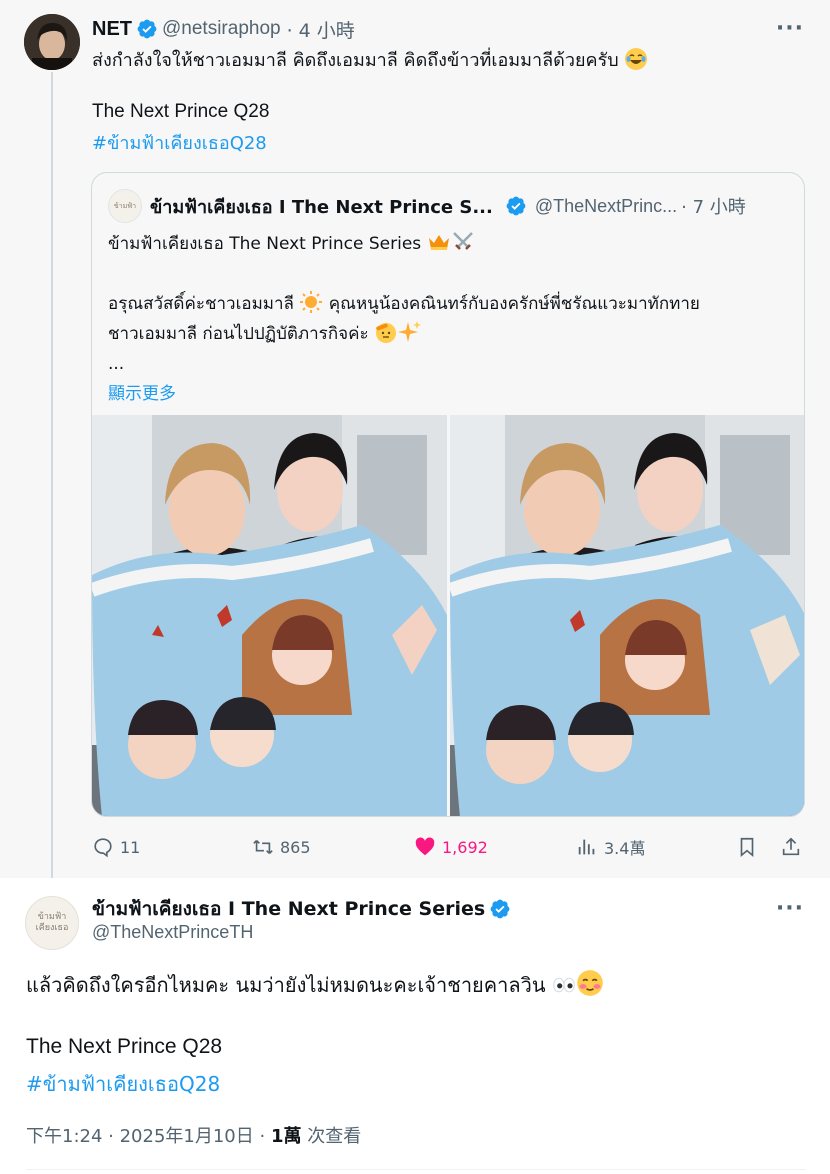 The width and height of the screenshot is (830, 1174). I want to click on quoted-line-2: อรุณสวัสดิ์ค่ะชาวเอมมาลี, so click(201, 304).